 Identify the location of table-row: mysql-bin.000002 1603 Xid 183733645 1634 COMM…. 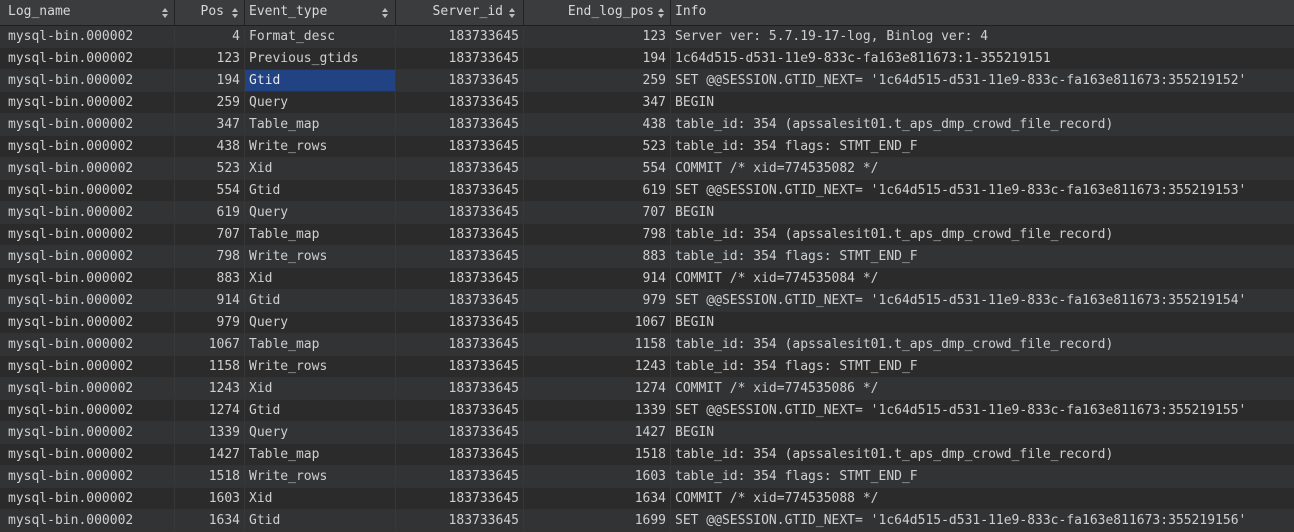
(647, 499).